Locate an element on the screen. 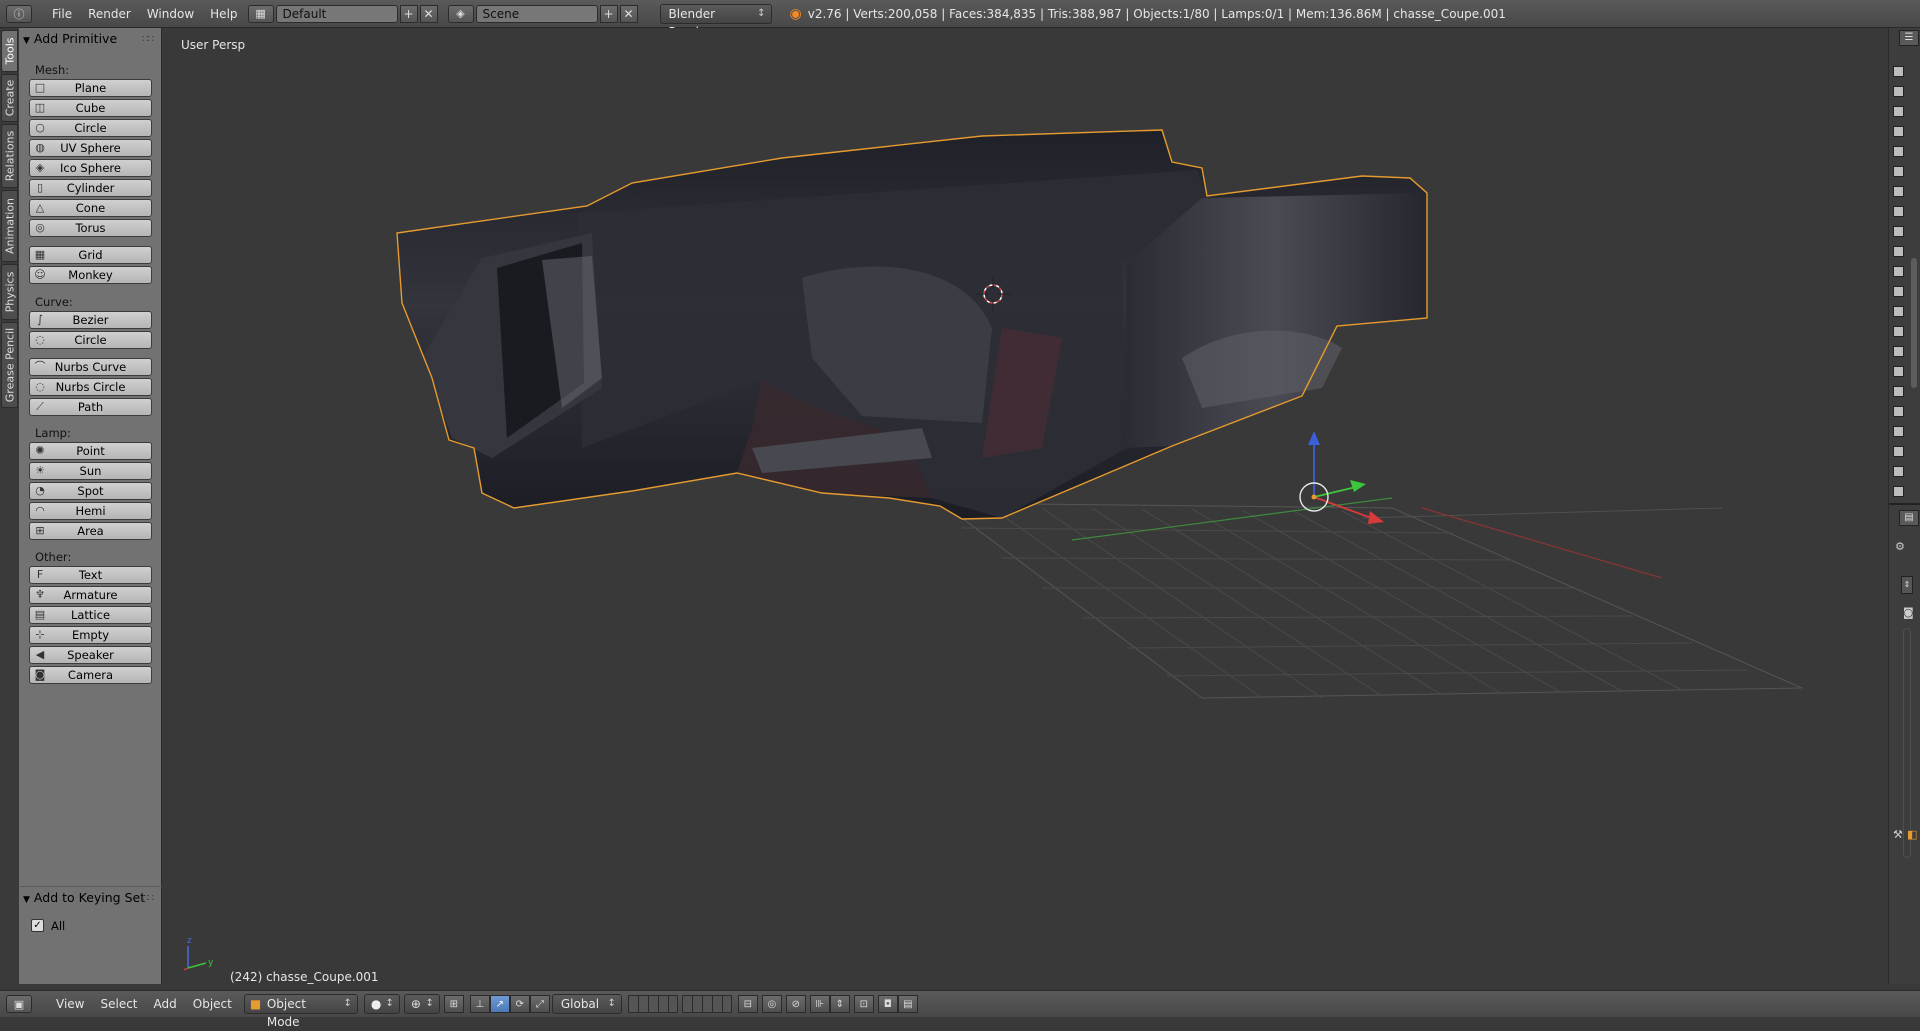 The width and height of the screenshot is (1920, 1031). translate-manipulator-icon: ⊥ is located at coordinates (479, 1004).